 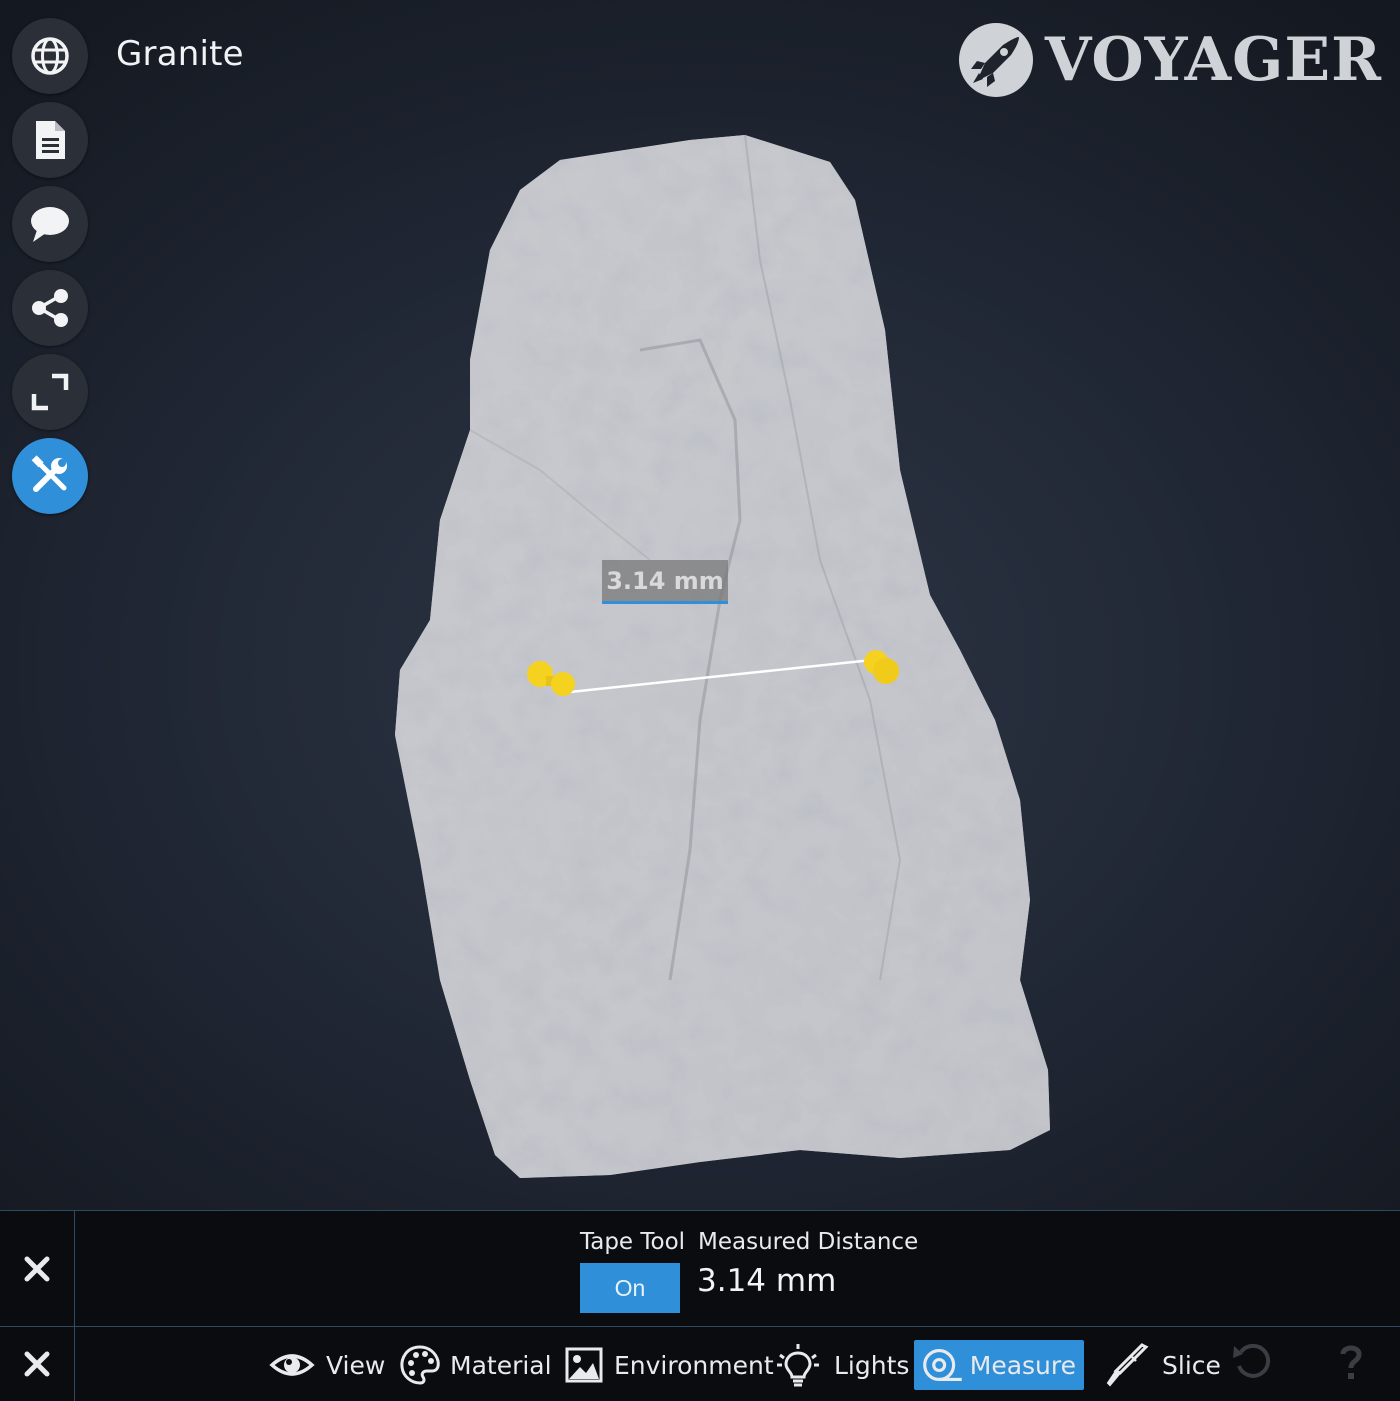 I want to click on image-icon, so click(x=584, y=1365).